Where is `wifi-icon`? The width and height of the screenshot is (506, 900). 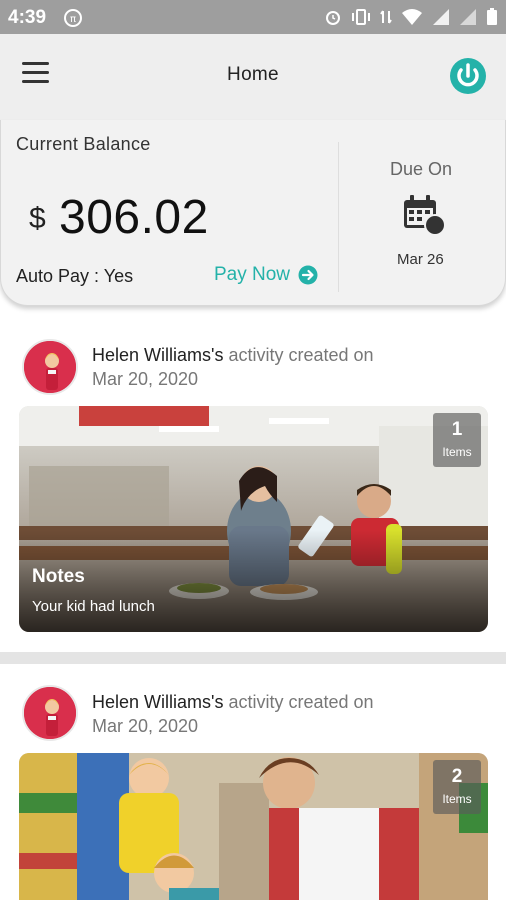 wifi-icon is located at coordinates (412, 17).